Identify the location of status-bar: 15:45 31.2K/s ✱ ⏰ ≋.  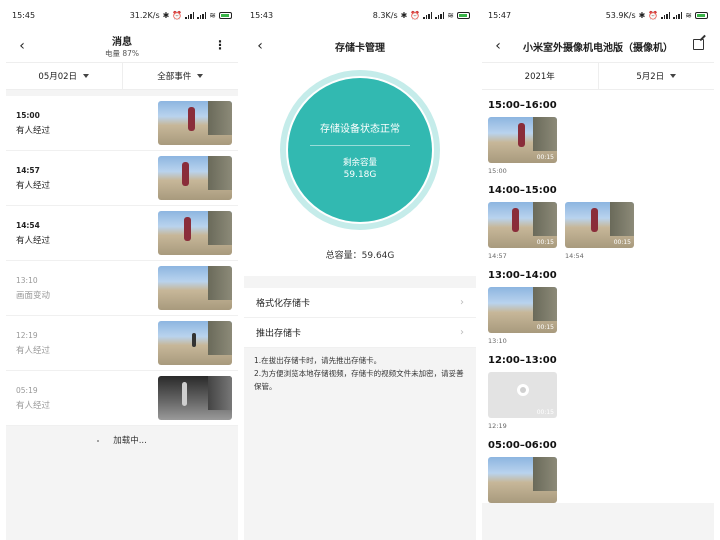
(122, 15).